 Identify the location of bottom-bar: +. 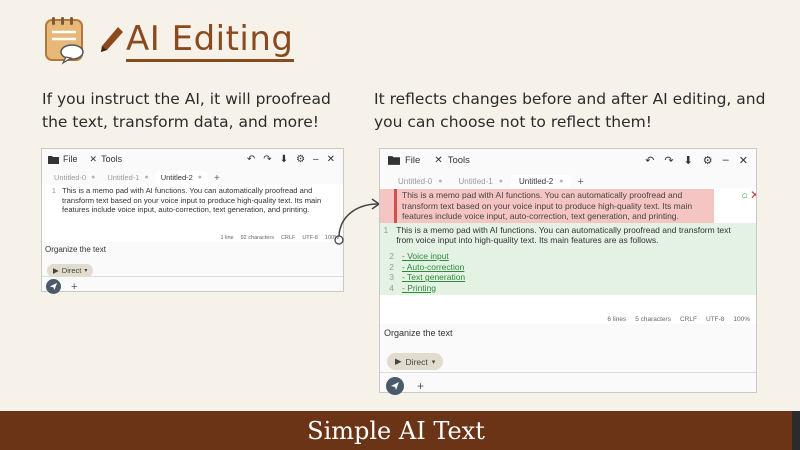
(192, 286).